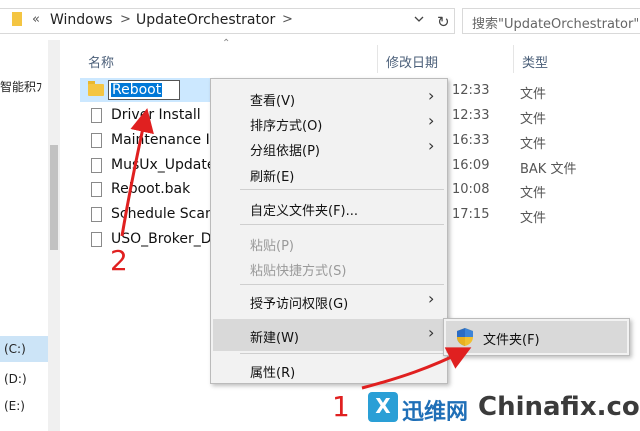 The image size is (640, 431). What do you see at coordinates (272, 99) in the screenshot?
I see `menu-item-view: 查看(V)` at bounding box center [272, 99].